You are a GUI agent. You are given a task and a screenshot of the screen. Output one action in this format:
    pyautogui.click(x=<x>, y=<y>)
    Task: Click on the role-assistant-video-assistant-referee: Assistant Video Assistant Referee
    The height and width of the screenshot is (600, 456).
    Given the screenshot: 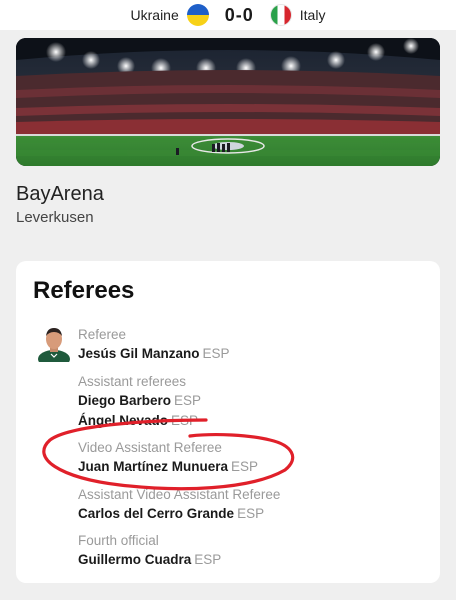 What is the action you would take?
    pyautogui.click(x=179, y=494)
    